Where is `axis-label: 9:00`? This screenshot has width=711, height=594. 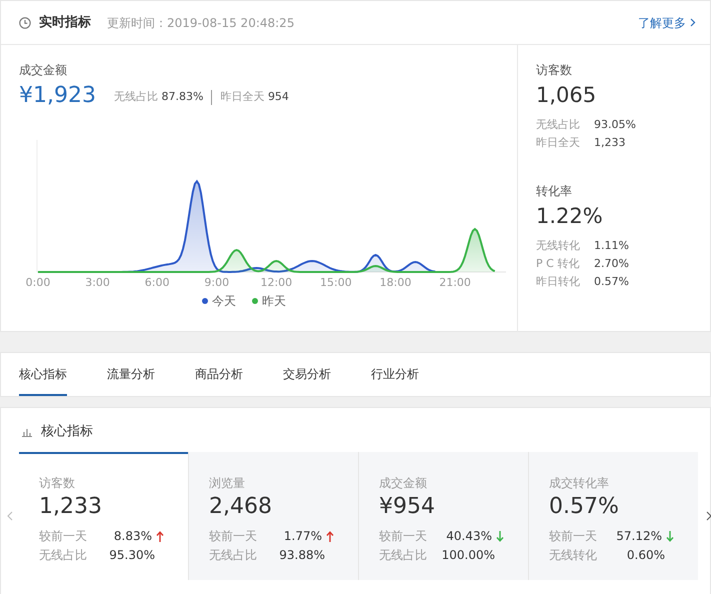
axis-label: 9:00 is located at coordinates (217, 281).